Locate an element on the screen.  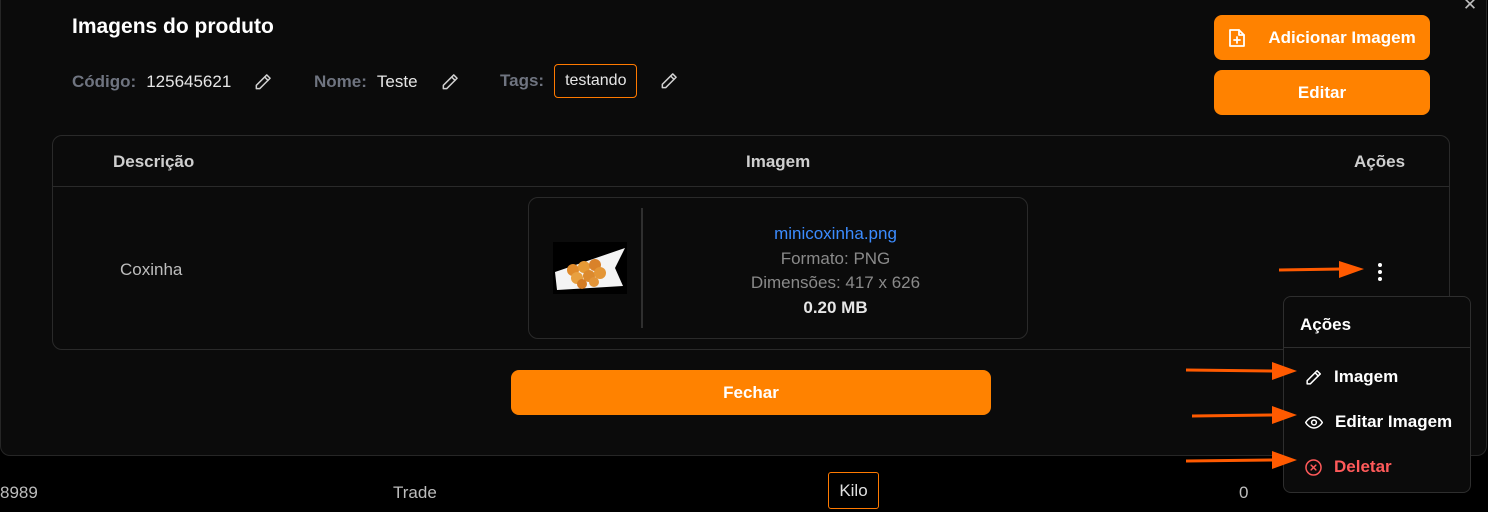
name-label: Nome: is located at coordinates (340, 81).